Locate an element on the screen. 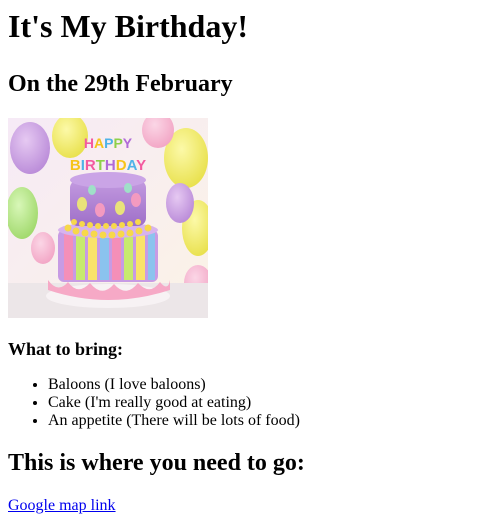 The width and height of the screenshot is (497, 531). what-to-bring-heading: What to bring: is located at coordinates (66, 349).